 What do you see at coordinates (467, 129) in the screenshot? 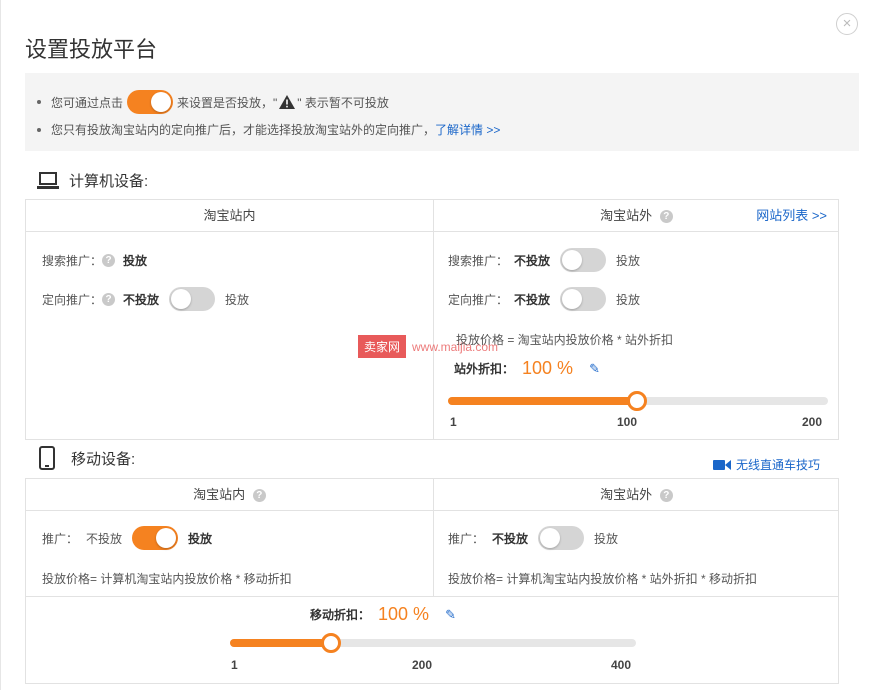
I see `learn-more-link: 了解详情 >>` at bounding box center [467, 129].